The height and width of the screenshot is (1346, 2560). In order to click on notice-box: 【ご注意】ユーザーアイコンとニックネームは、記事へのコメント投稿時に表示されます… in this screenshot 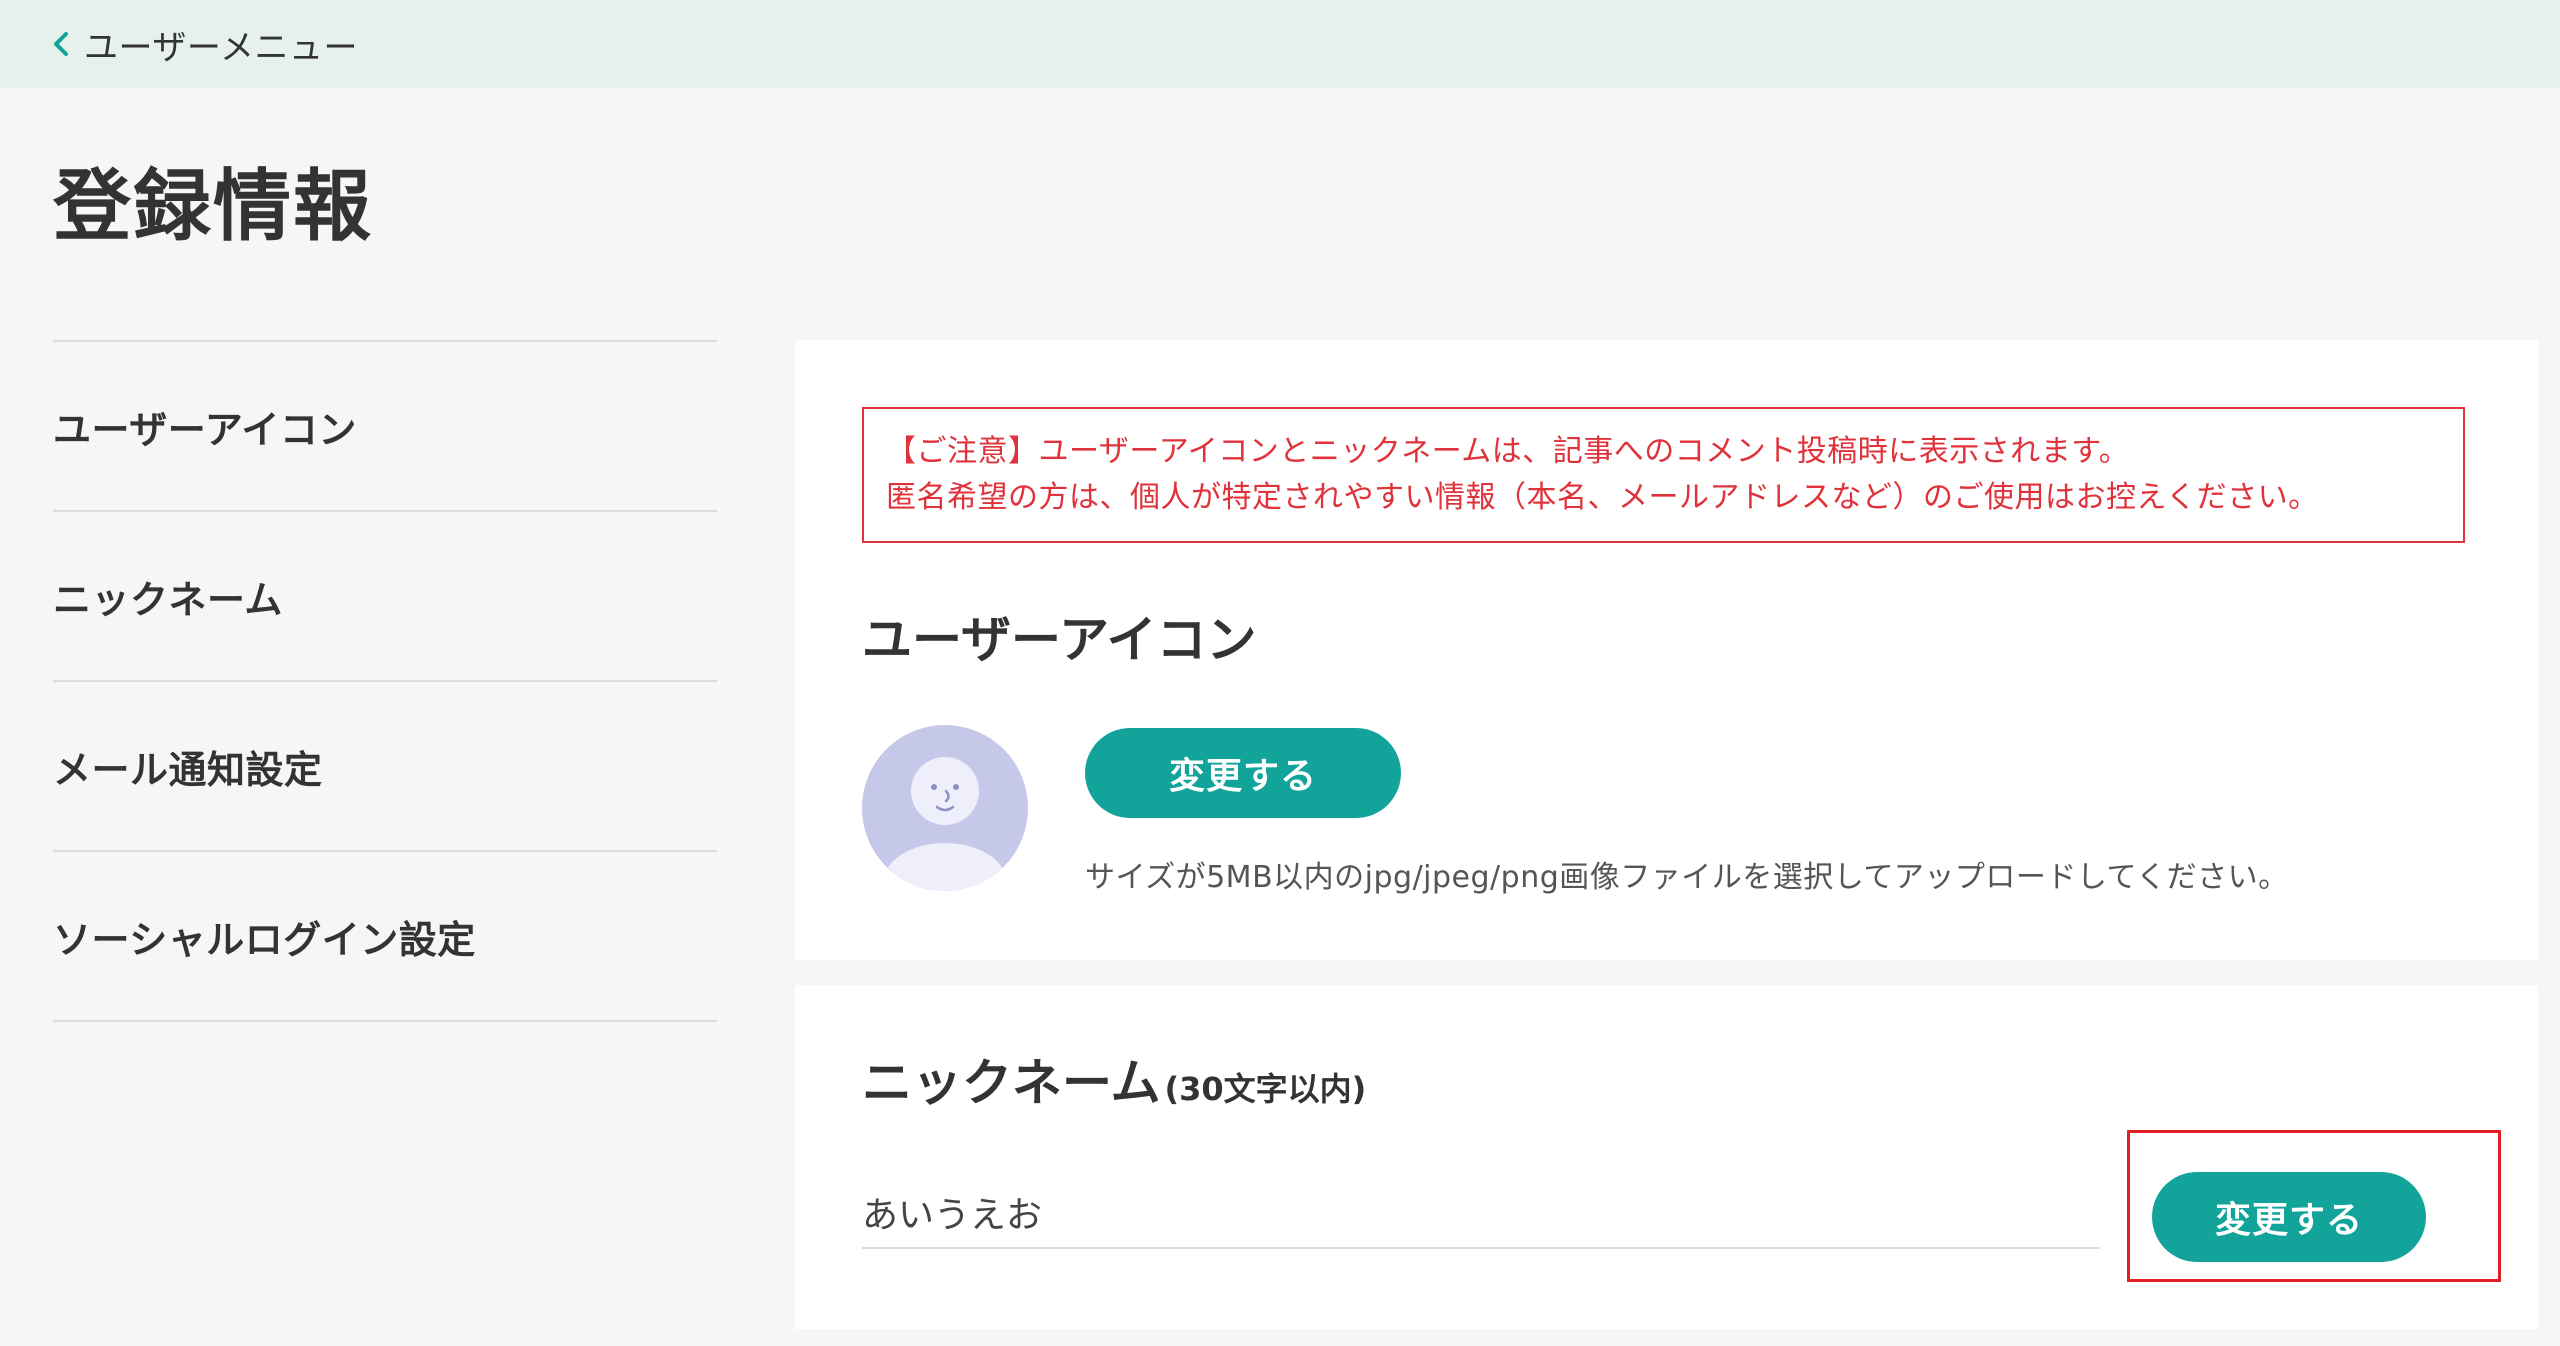, I will do `click(1663, 475)`.